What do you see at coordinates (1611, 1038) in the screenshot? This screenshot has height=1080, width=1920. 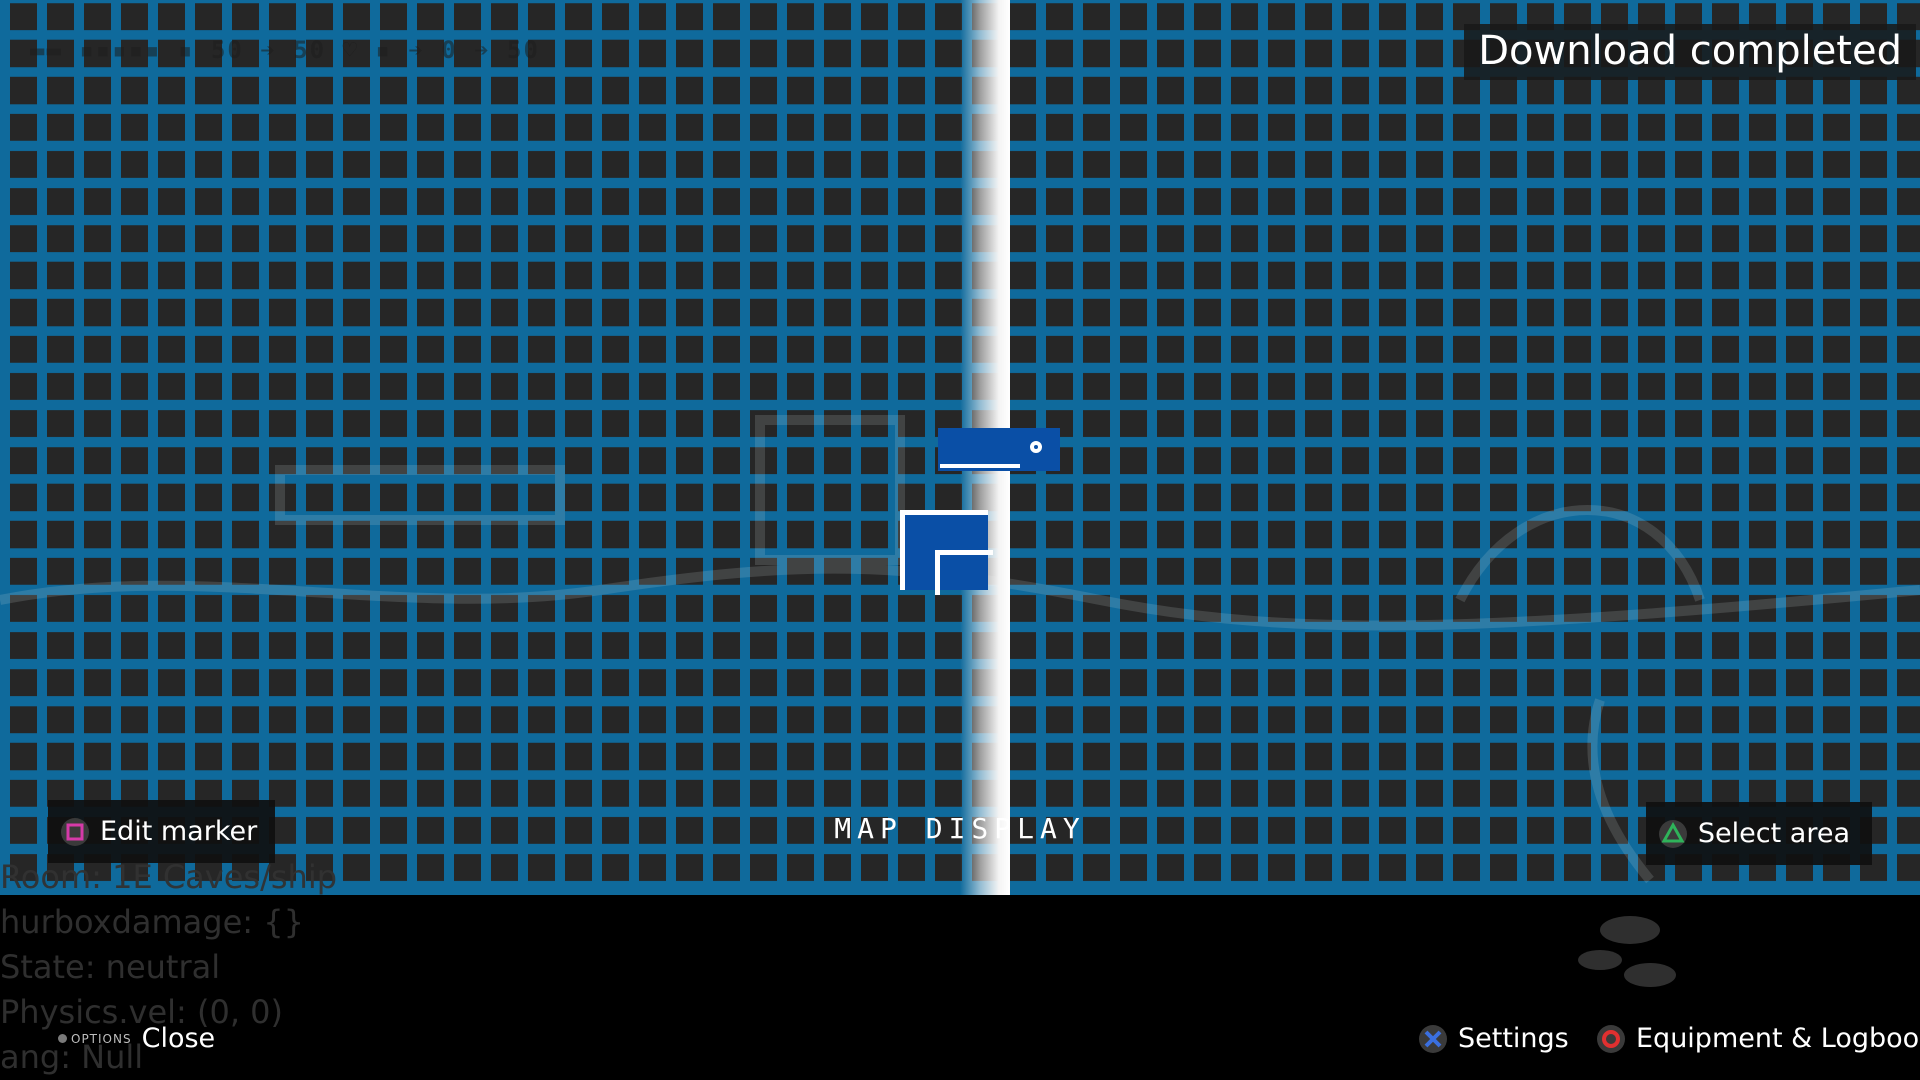 I see `circle-button-icon` at bounding box center [1611, 1038].